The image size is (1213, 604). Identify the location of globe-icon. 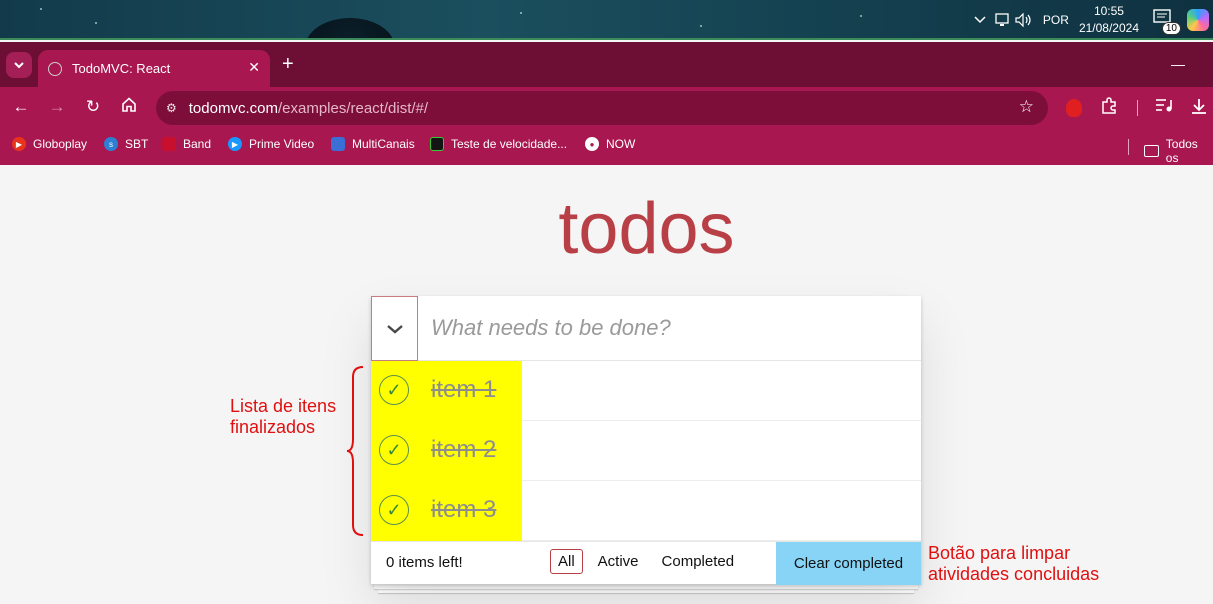
(55, 68).